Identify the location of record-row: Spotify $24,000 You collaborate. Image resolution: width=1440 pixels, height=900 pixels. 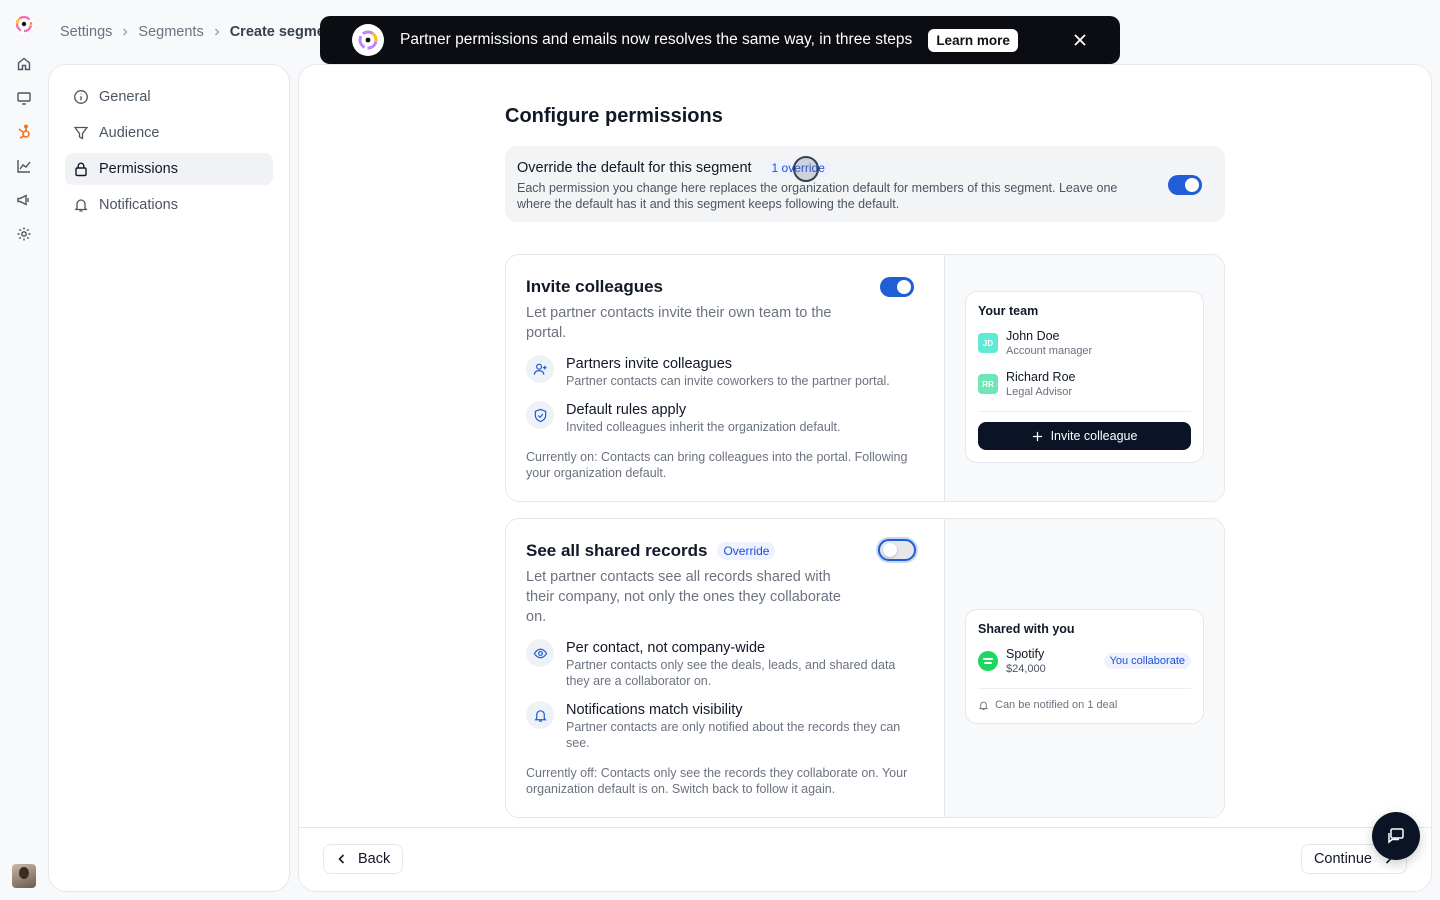
(1084, 661).